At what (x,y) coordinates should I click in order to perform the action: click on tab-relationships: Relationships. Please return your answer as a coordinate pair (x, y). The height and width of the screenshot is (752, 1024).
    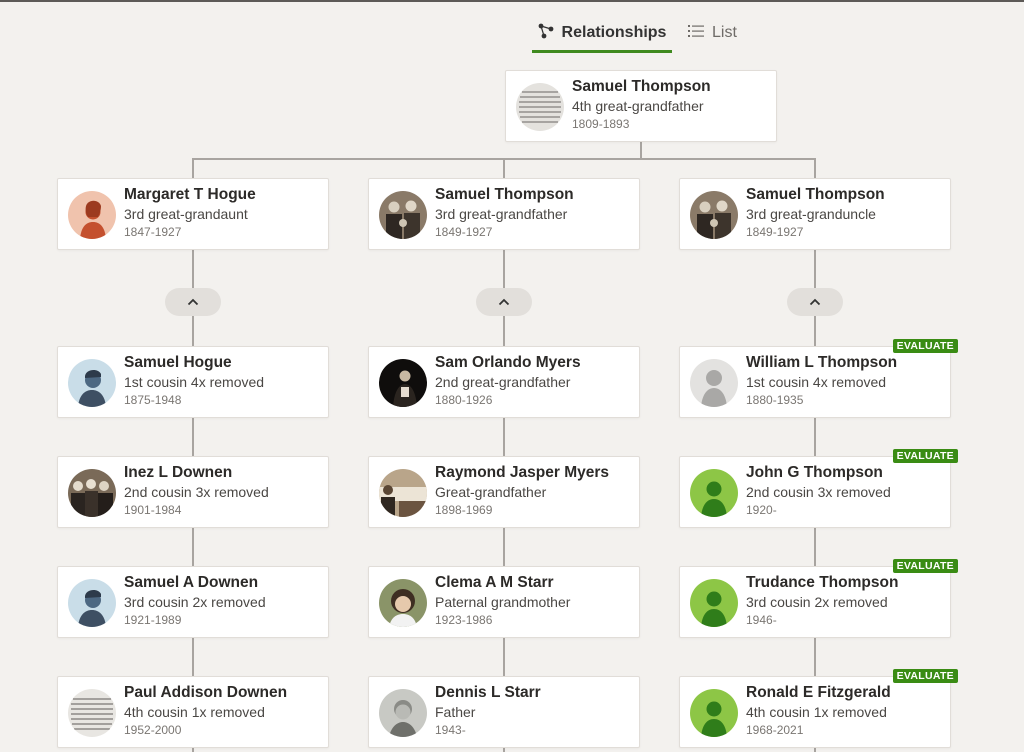
    Looking at the image, I should click on (602, 34).